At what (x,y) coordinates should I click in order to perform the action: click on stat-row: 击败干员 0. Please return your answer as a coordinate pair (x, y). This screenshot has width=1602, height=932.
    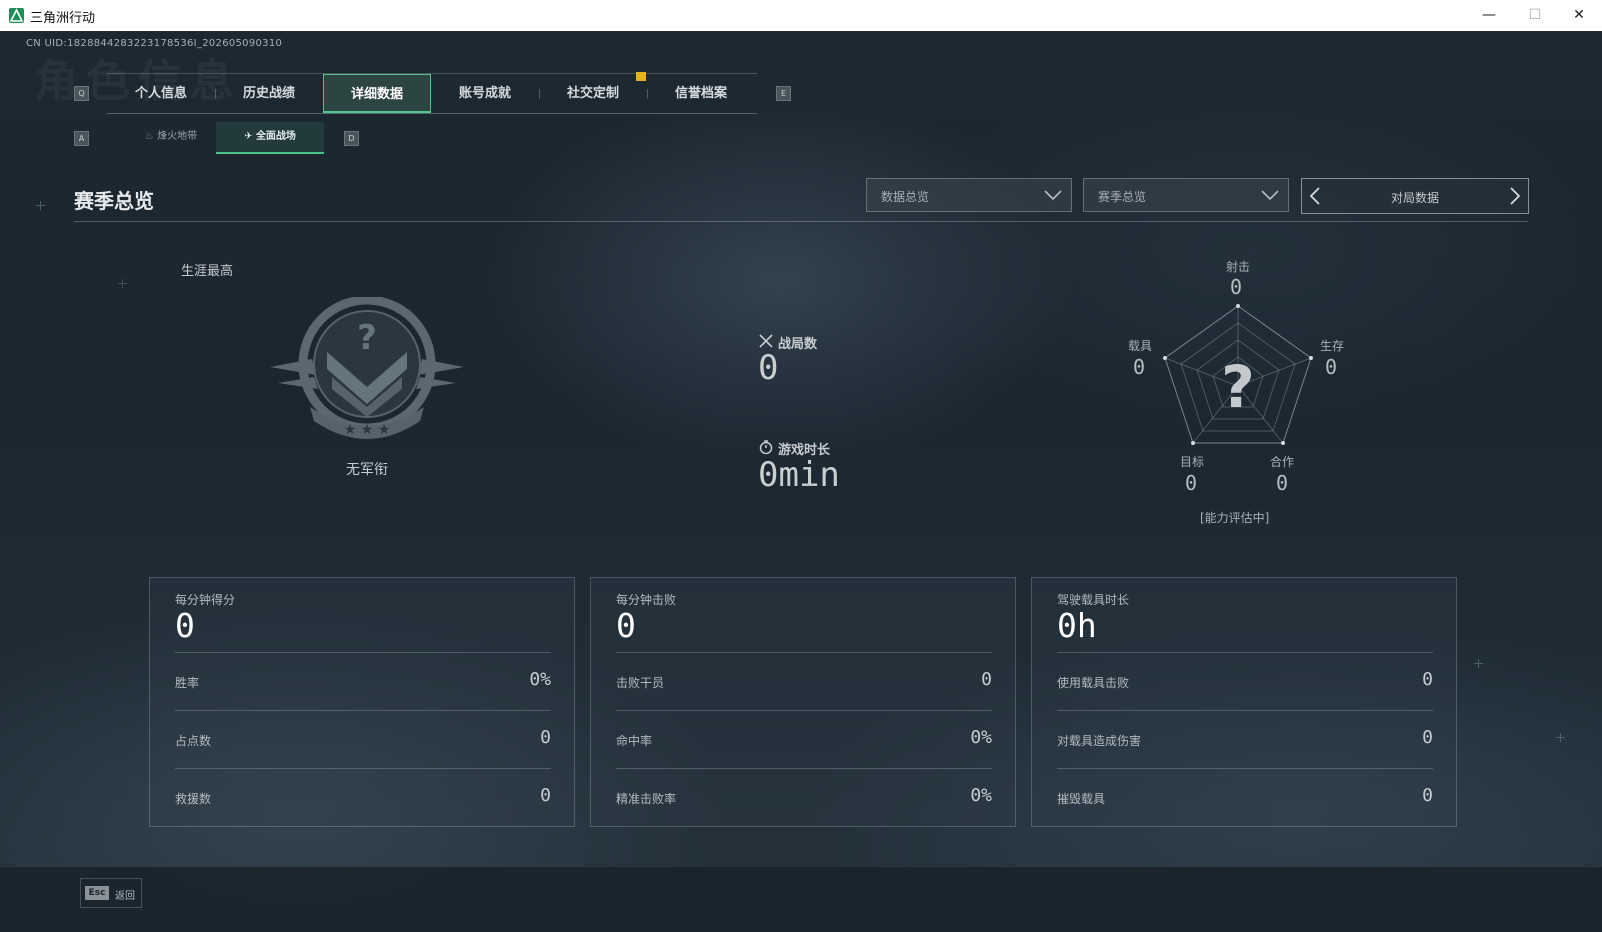
    Looking at the image, I should click on (804, 681).